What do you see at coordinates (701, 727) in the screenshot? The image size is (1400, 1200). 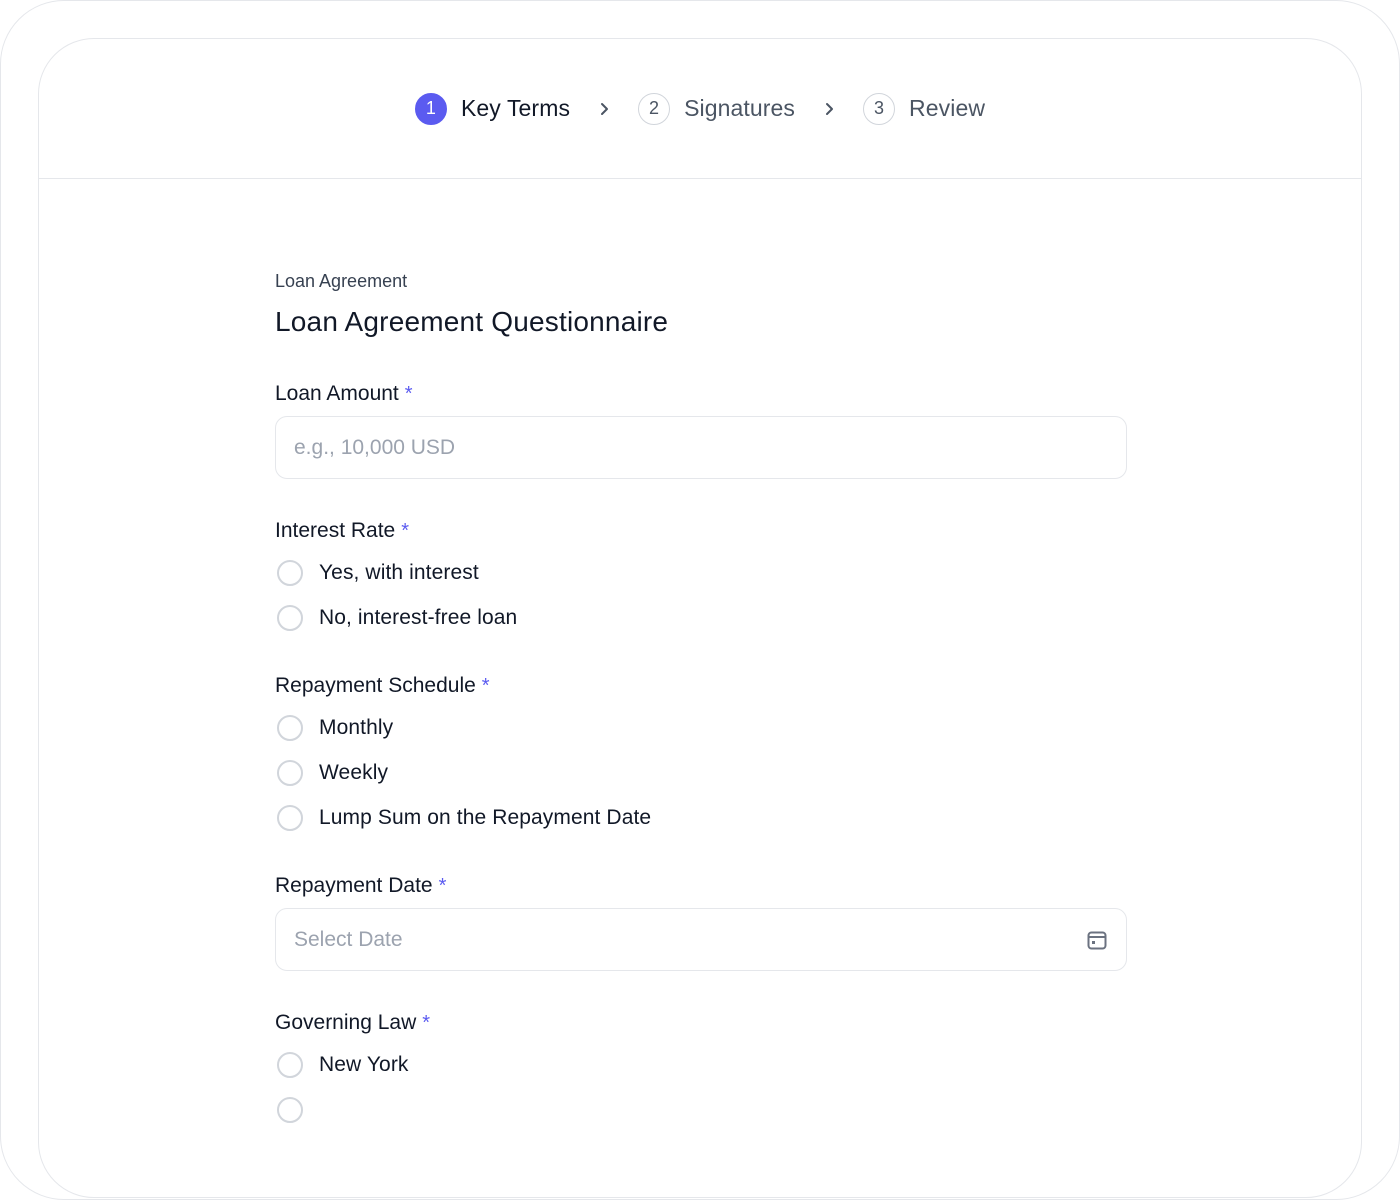 I see `radio-option-monthly: Monthly` at bounding box center [701, 727].